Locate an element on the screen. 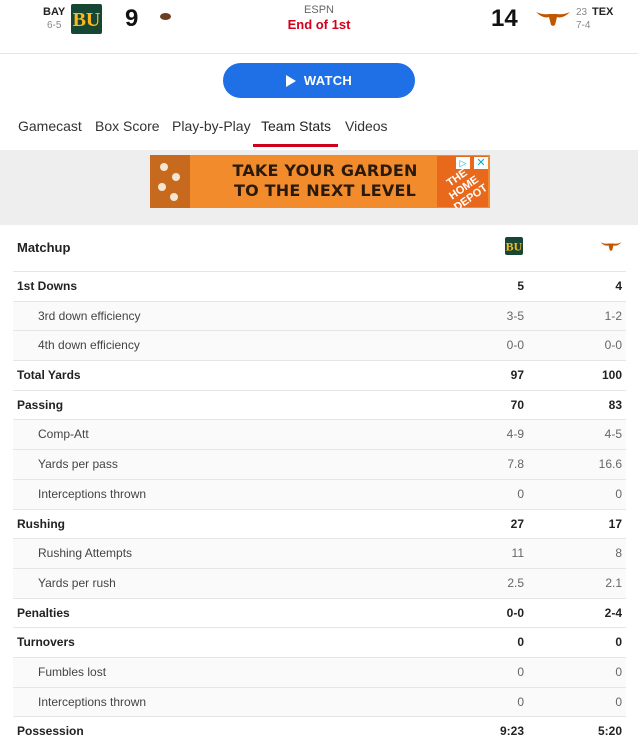 Image resolution: width=638 pixels, height=750 pixels. ad-line-2: TO THE NEXT LEVEL is located at coordinates (325, 190).